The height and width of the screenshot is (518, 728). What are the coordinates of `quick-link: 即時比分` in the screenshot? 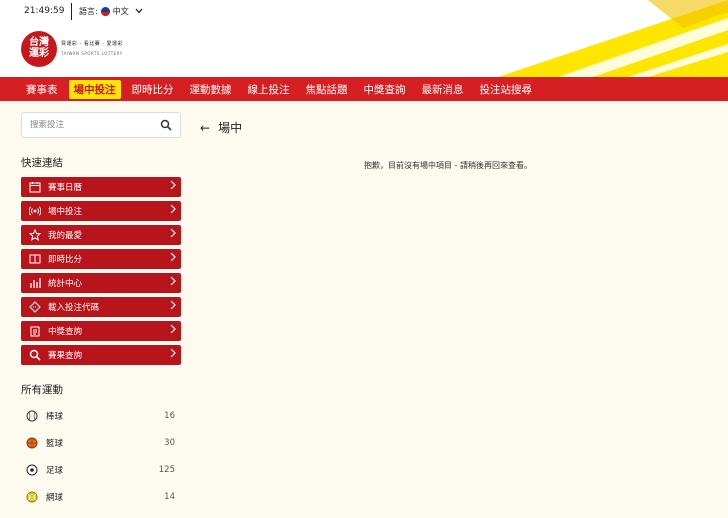 It's located at (101, 259).